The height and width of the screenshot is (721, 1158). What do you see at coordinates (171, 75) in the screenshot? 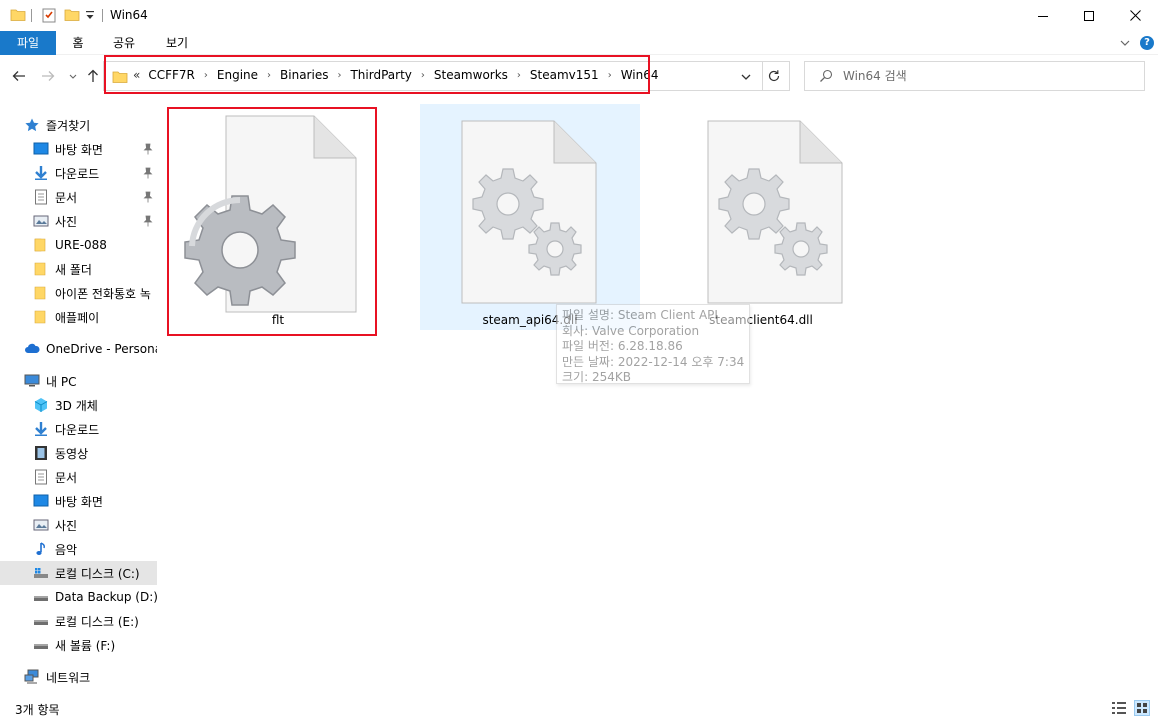
I see `breadcrumb-item: CCFF7R` at bounding box center [171, 75].